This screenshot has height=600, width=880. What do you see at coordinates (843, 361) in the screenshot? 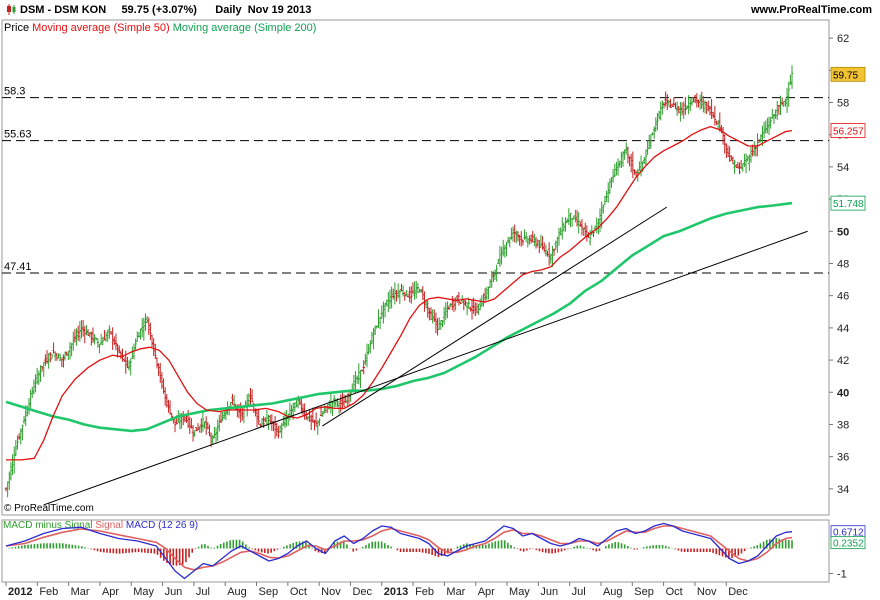
I see `y-tick-label: 42` at bounding box center [843, 361].